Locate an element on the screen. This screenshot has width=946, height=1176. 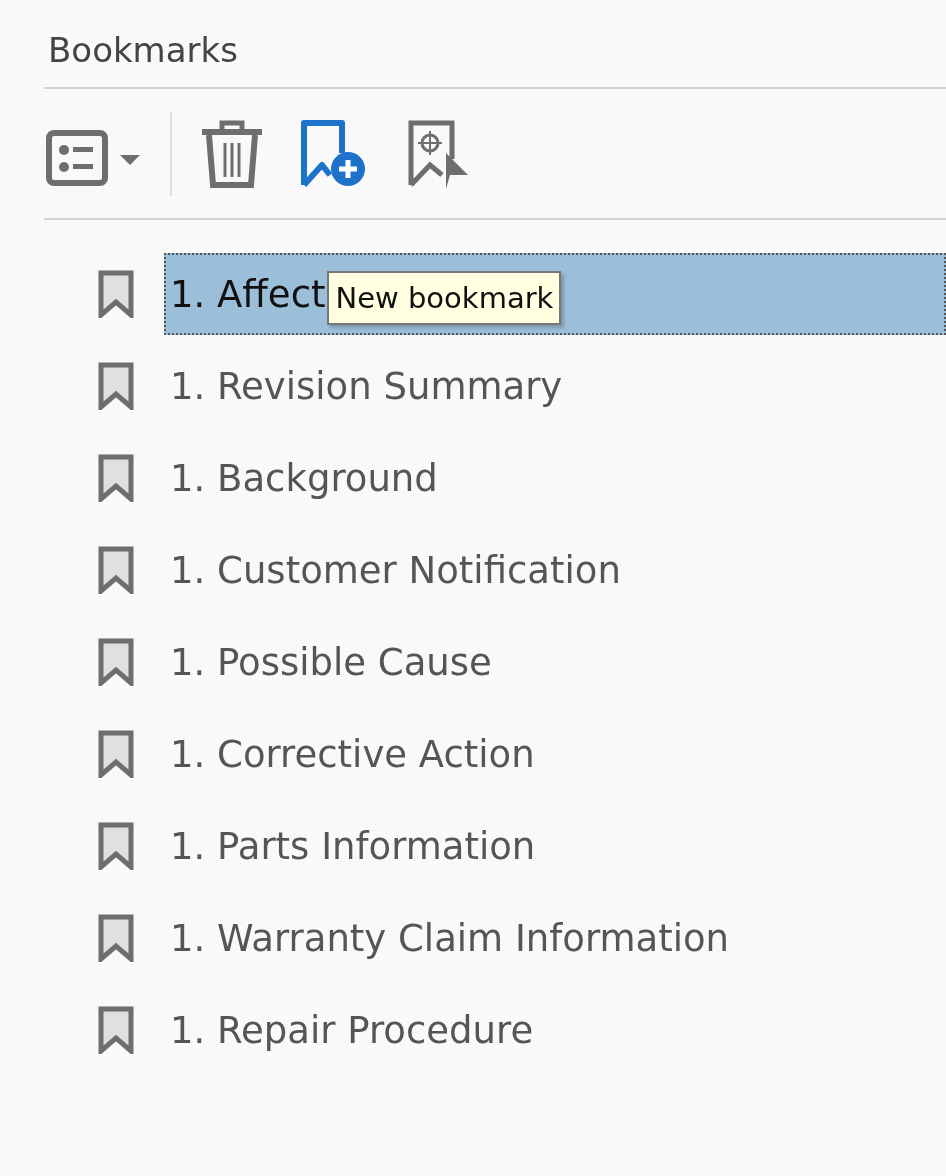
bookmark-item: 1. Repair Procedure is located at coordinates (555, 1030).